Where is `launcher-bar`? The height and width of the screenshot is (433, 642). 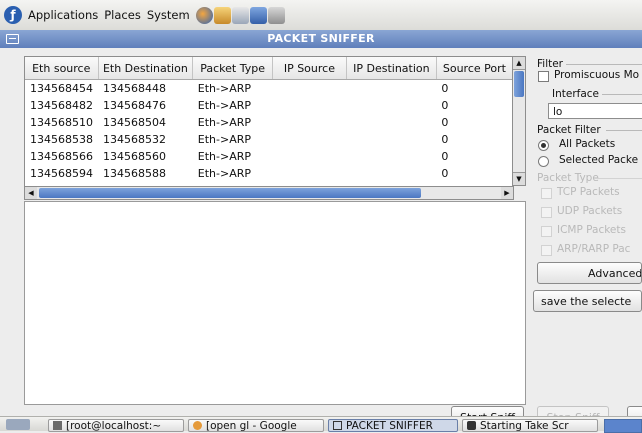 launcher-bar is located at coordinates (240, 15).